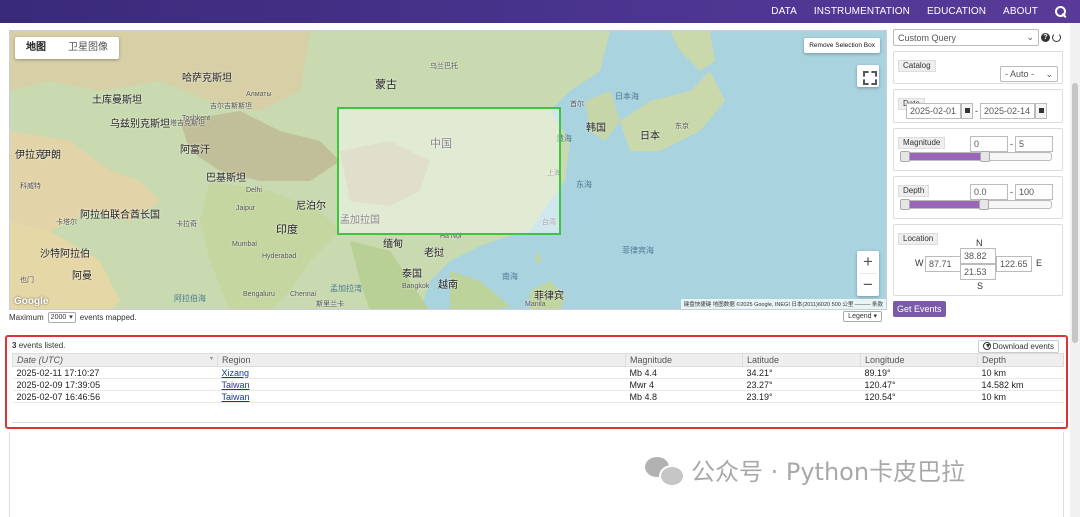 The image size is (1080, 517). What do you see at coordinates (1023, 346) in the screenshot?
I see `download-label: Download events` at bounding box center [1023, 346].